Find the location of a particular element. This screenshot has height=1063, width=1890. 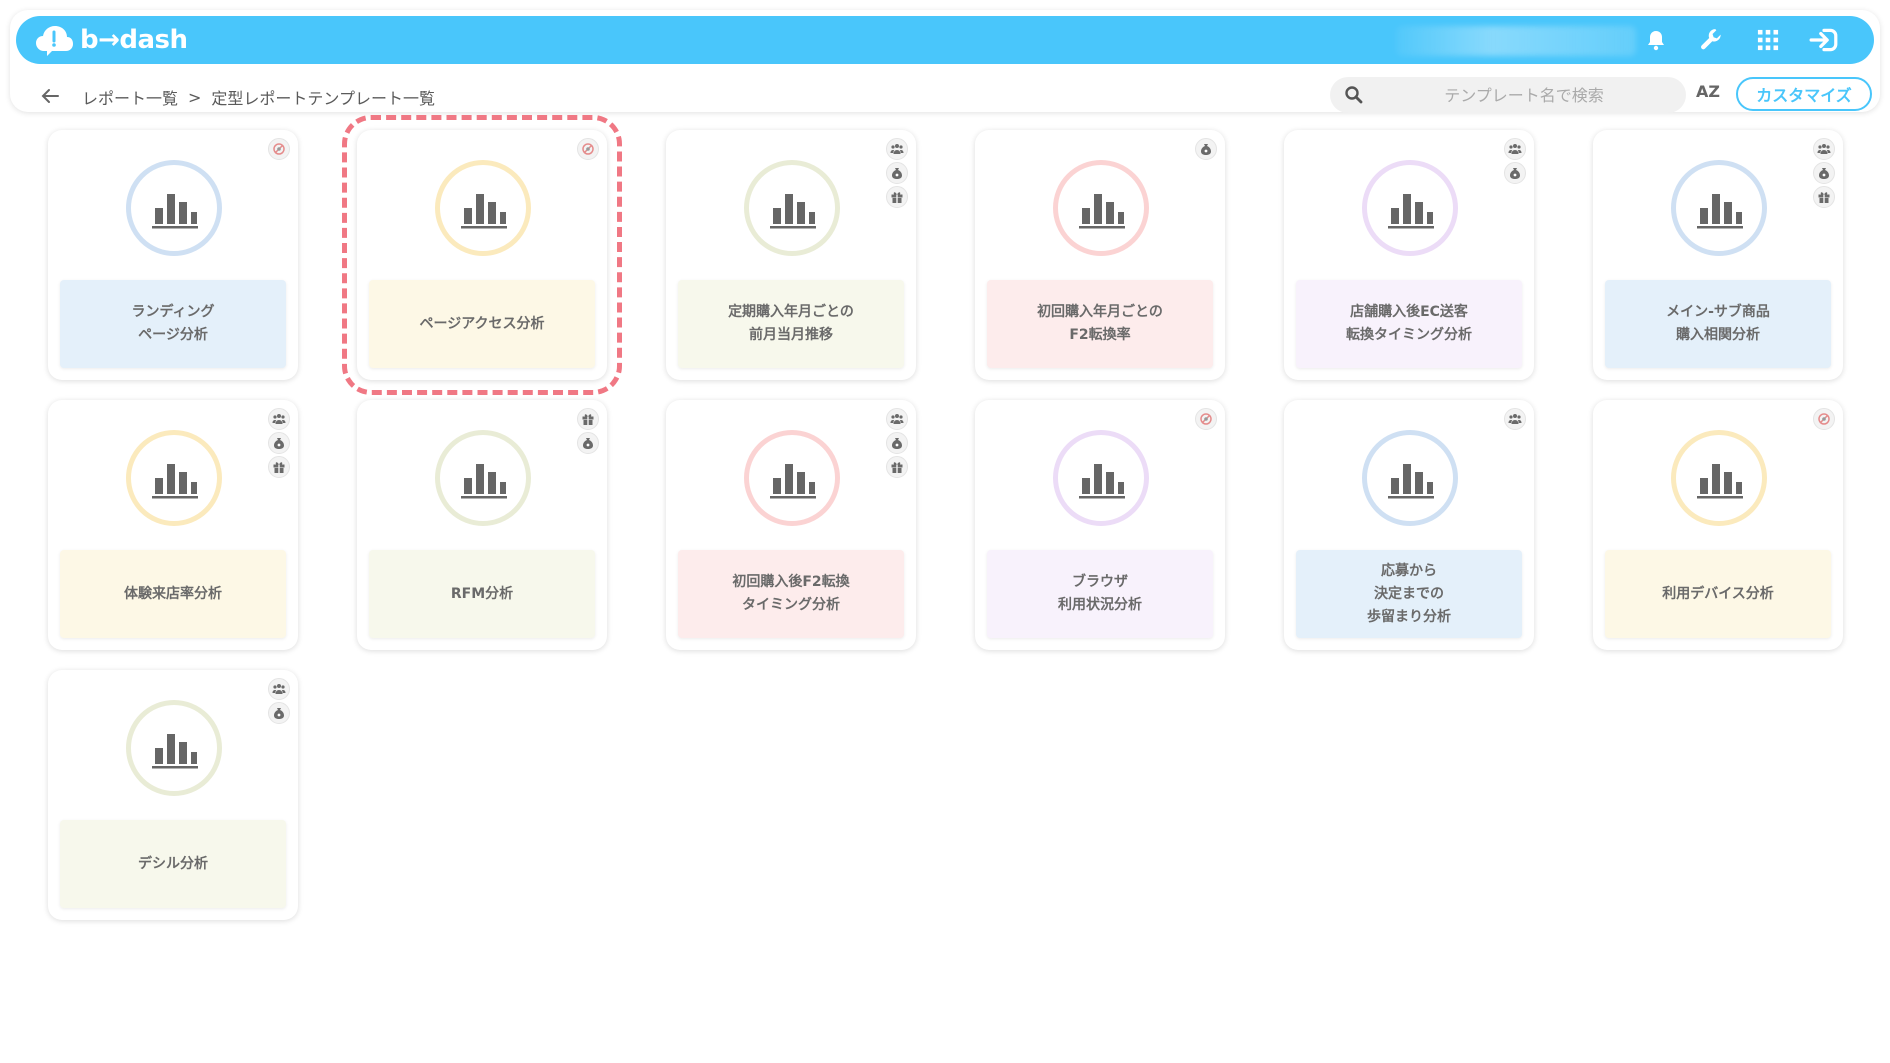

card-label: 初回購入後F2転換 タイミング分析 is located at coordinates (791, 594).